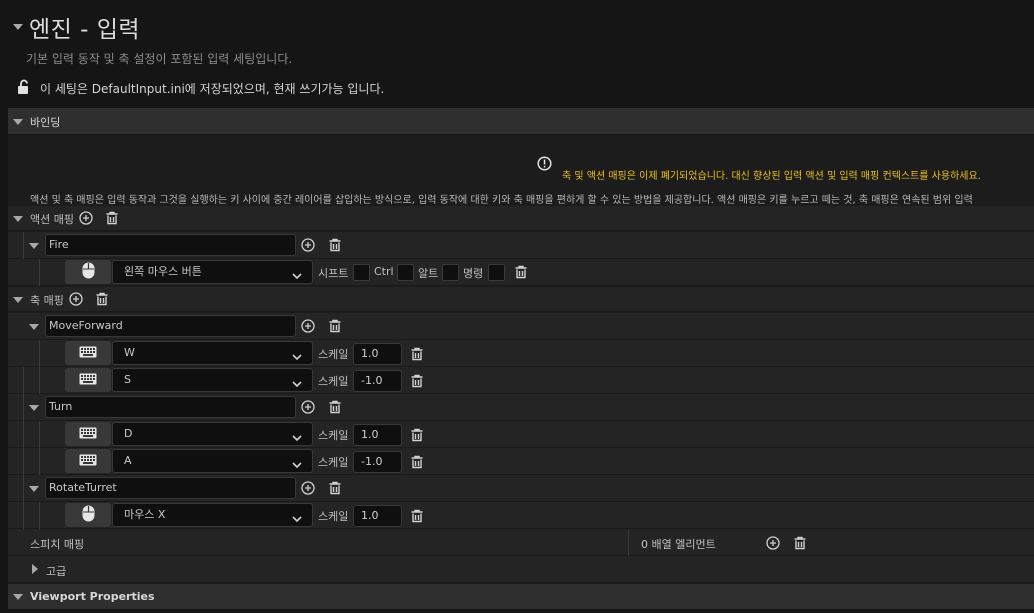 The width and height of the screenshot is (1034, 613). What do you see at coordinates (18, 219) in the screenshot?
I see `action-mappings-expand-icon` at bounding box center [18, 219].